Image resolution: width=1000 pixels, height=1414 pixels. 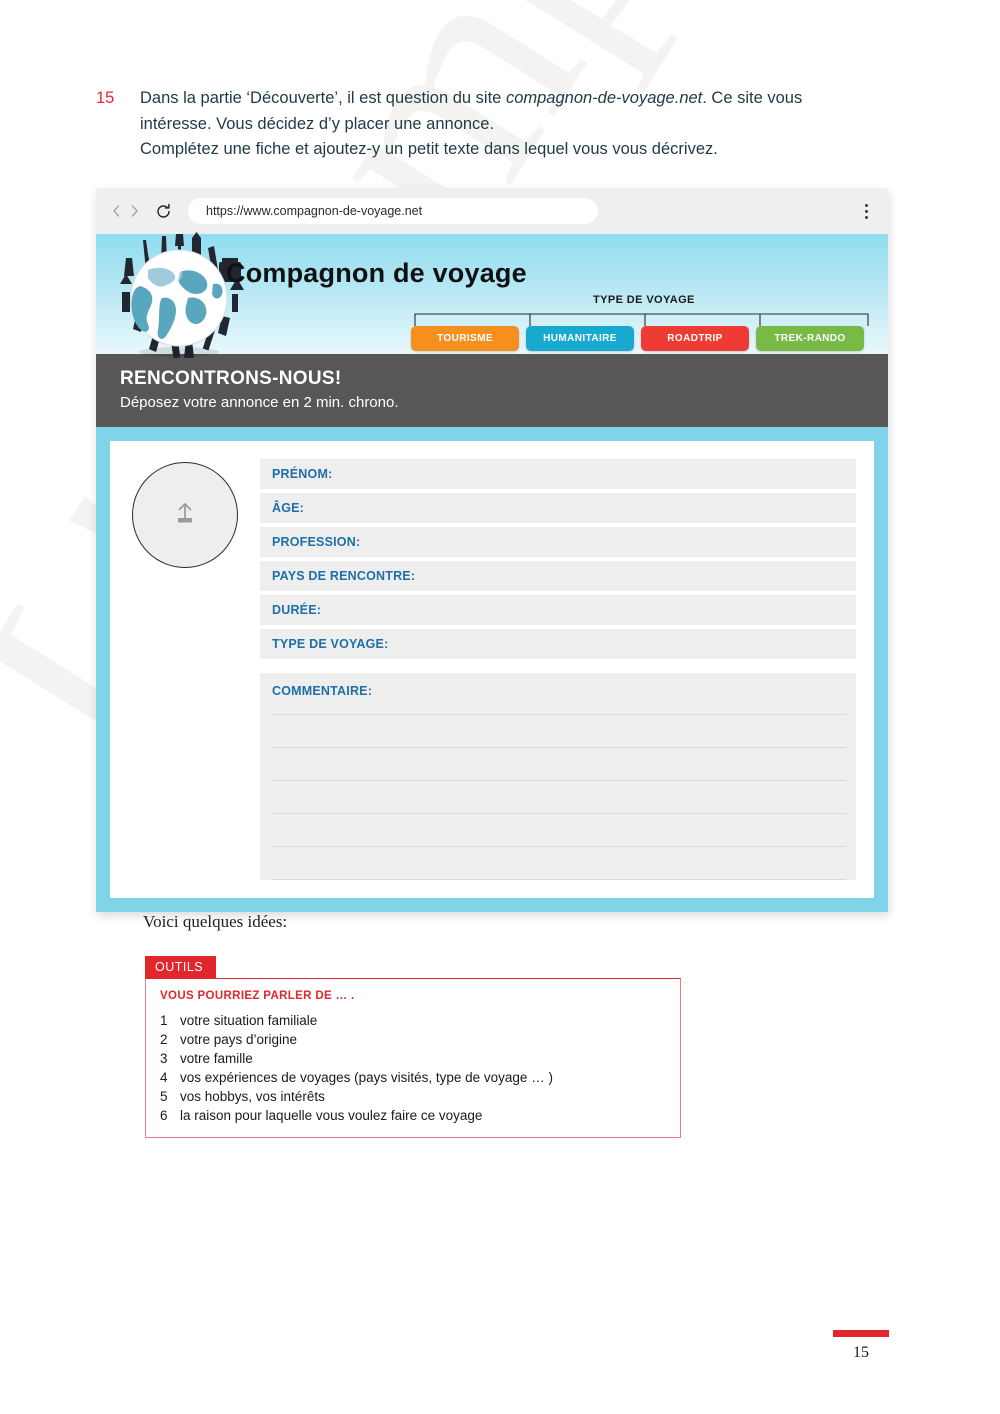 I want to click on nav-button-label: HUMANITAIRE, so click(x=580, y=338).